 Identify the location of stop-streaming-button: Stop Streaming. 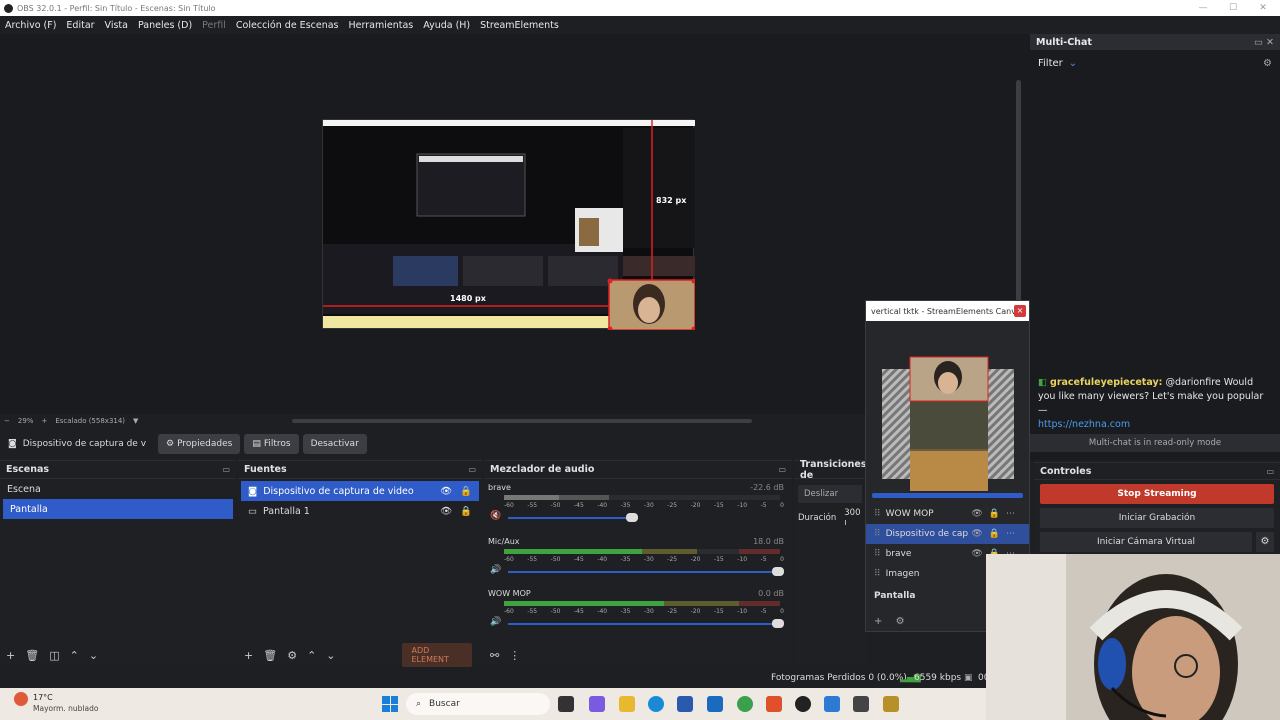
(1157, 494).